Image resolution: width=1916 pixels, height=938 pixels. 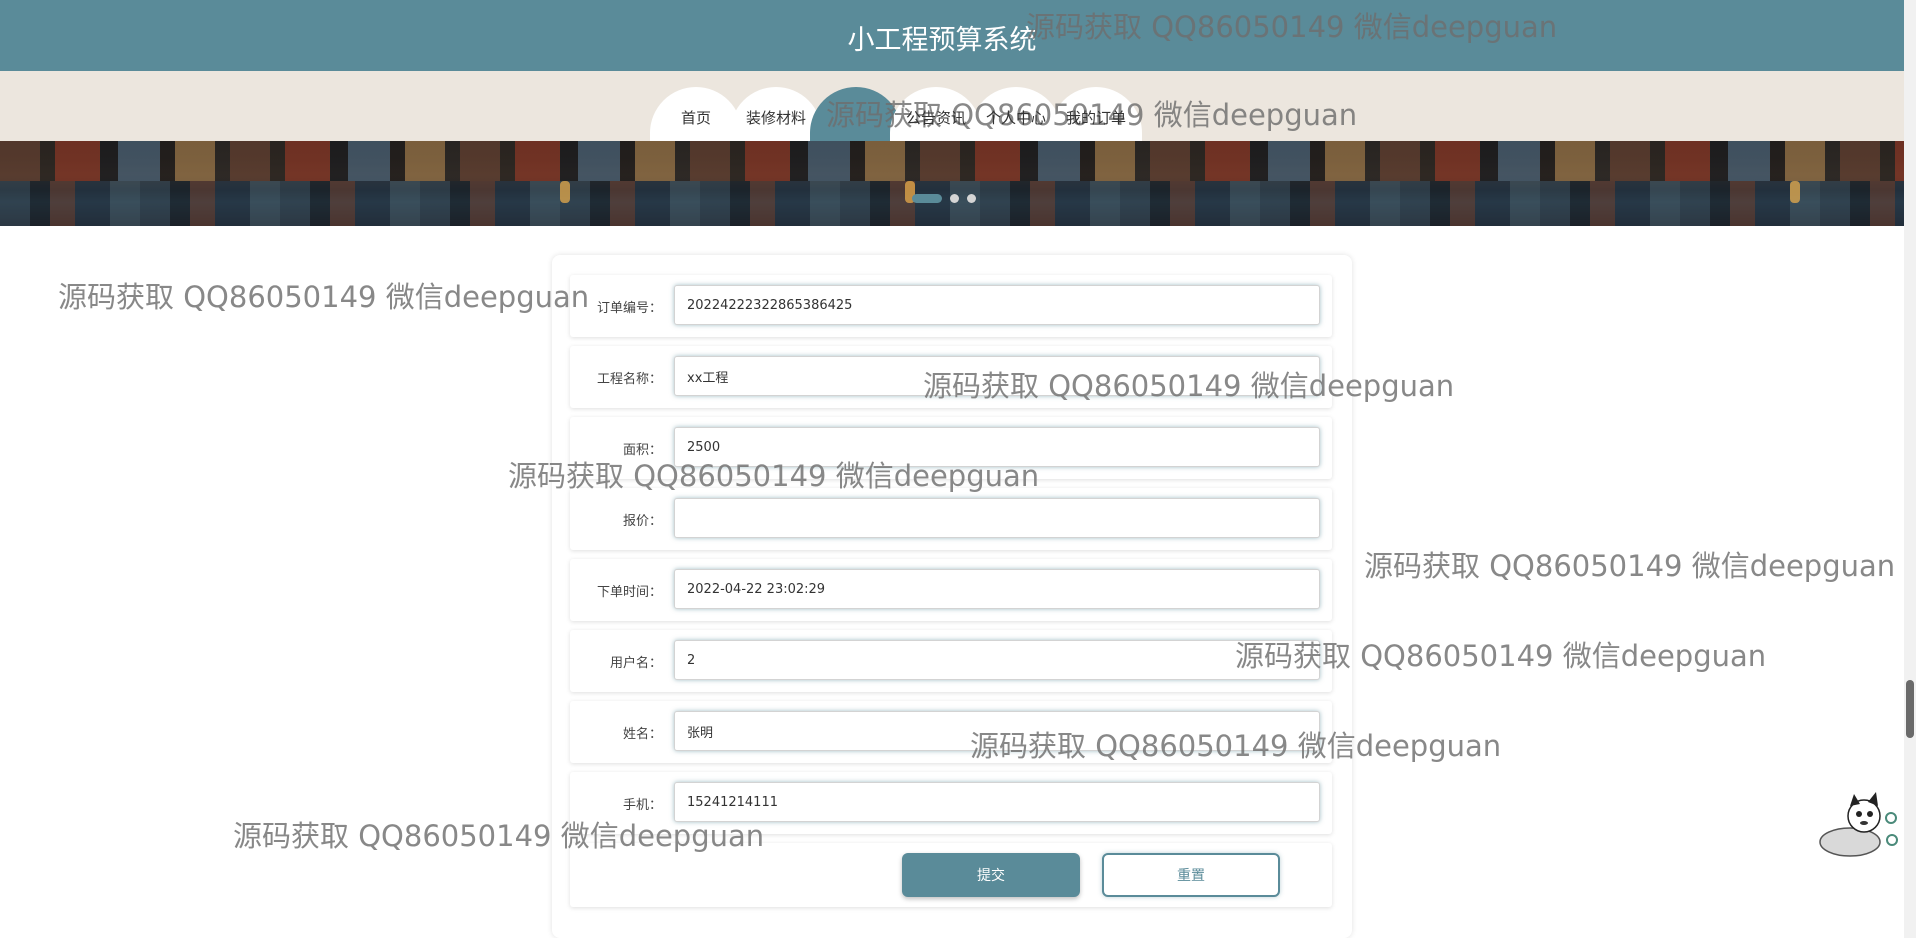 What do you see at coordinates (1910, 469) in the screenshot?
I see `page-scrollbar` at bounding box center [1910, 469].